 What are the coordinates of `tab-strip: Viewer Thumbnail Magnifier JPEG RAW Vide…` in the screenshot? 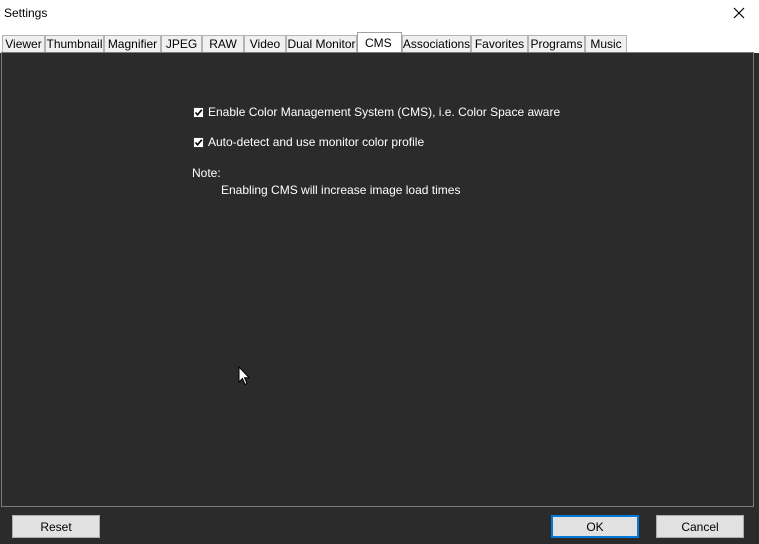 It's located at (379, 39).